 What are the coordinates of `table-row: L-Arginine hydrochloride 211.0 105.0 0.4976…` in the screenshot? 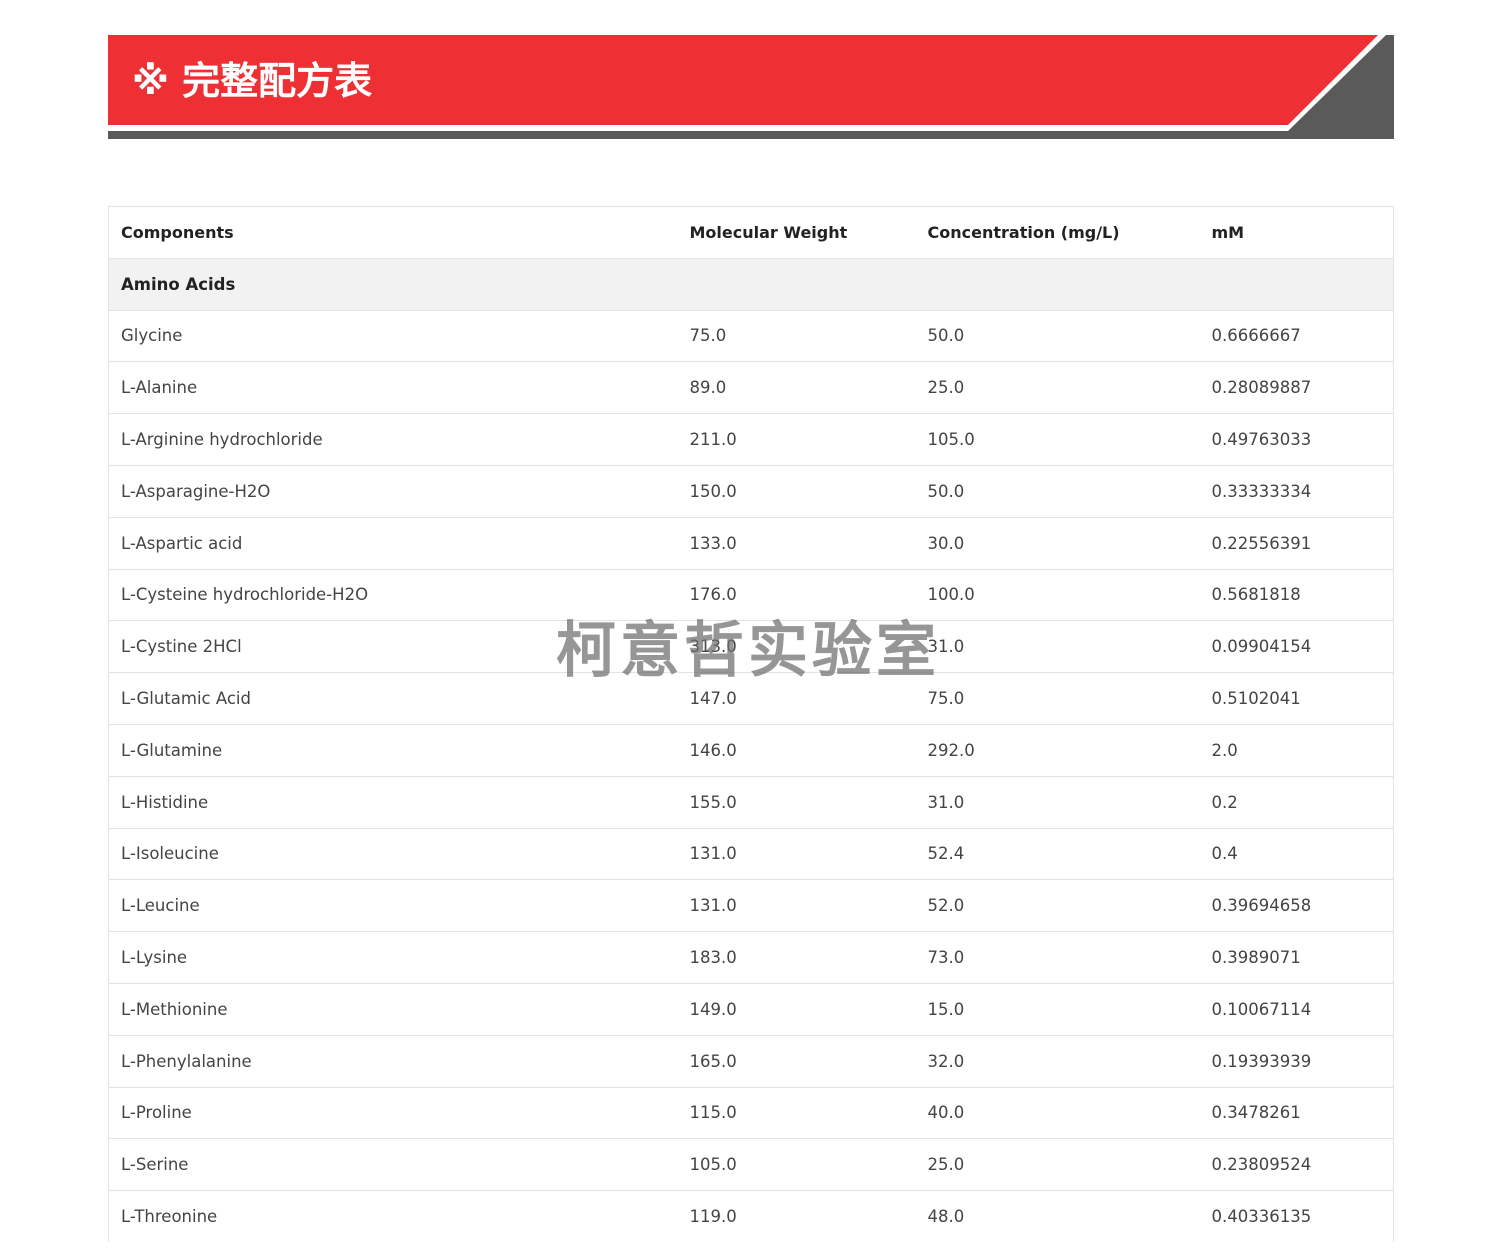 It's located at (751, 439).